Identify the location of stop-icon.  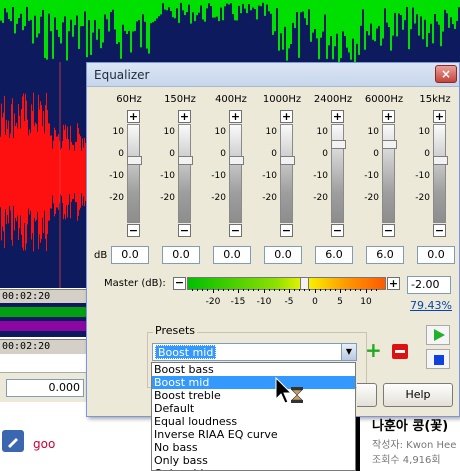
(439, 360).